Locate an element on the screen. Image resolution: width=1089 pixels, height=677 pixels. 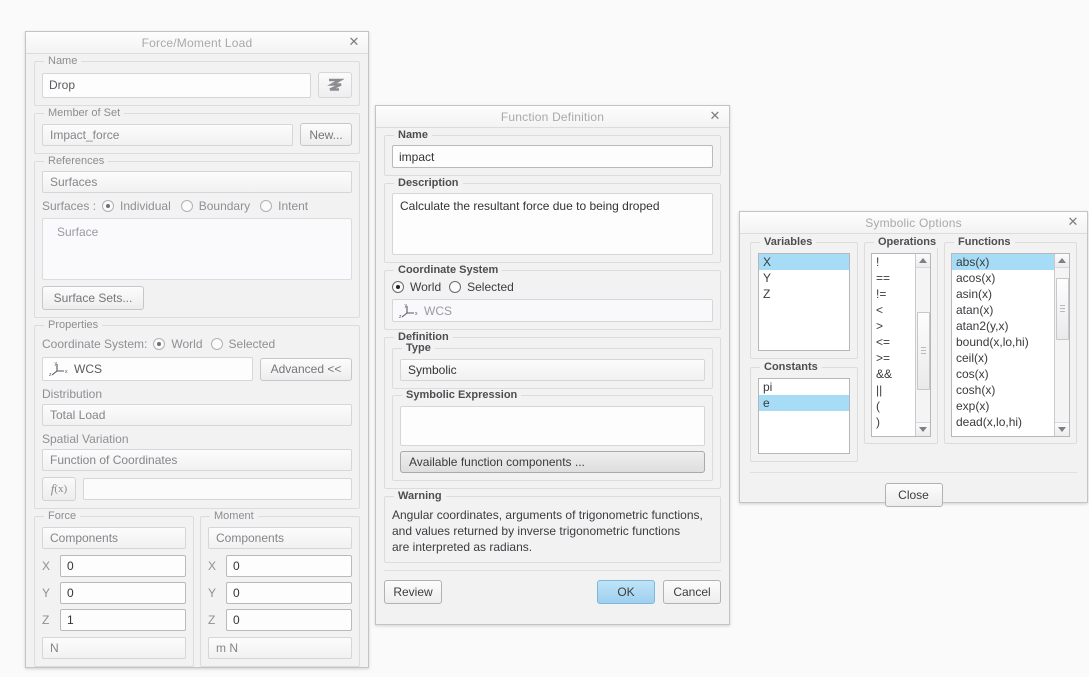
list-item: e is located at coordinates (804, 403).